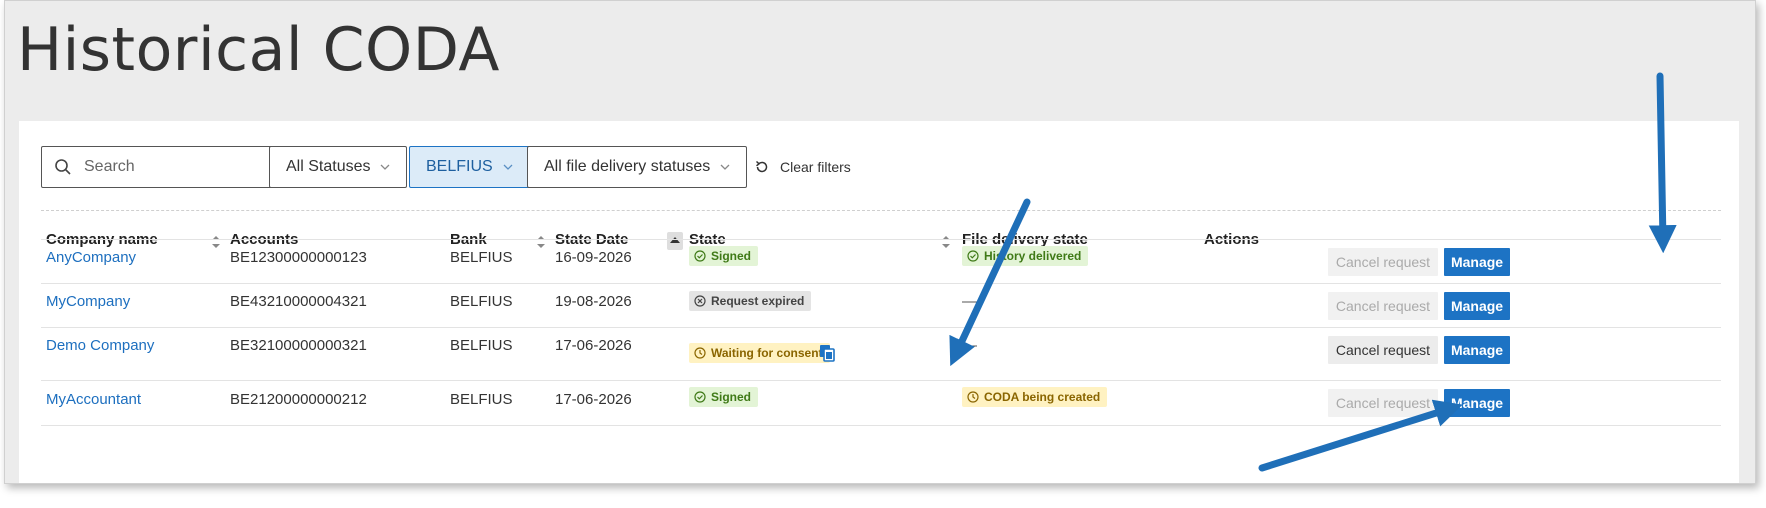 The width and height of the screenshot is (1766, 508). Describe the element at coordinates (1042, 397) in the screenshot. I see `delivery-label: CODA being created` at that location.